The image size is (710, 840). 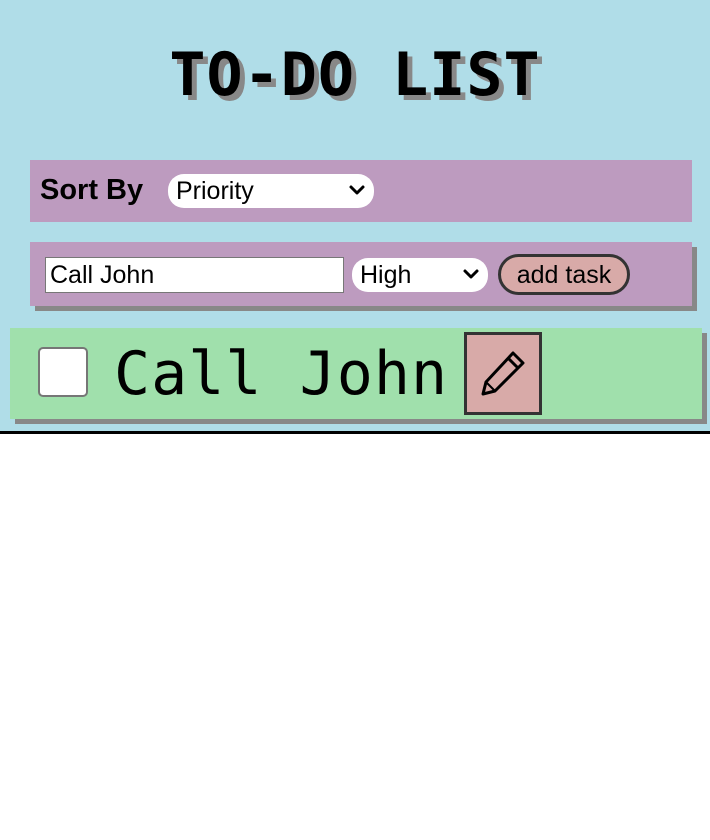 What do you see at coordinates (355, 75) in the screenshot?
I see `page-title: TO-DO LIST` at bounding box center [355, 75].